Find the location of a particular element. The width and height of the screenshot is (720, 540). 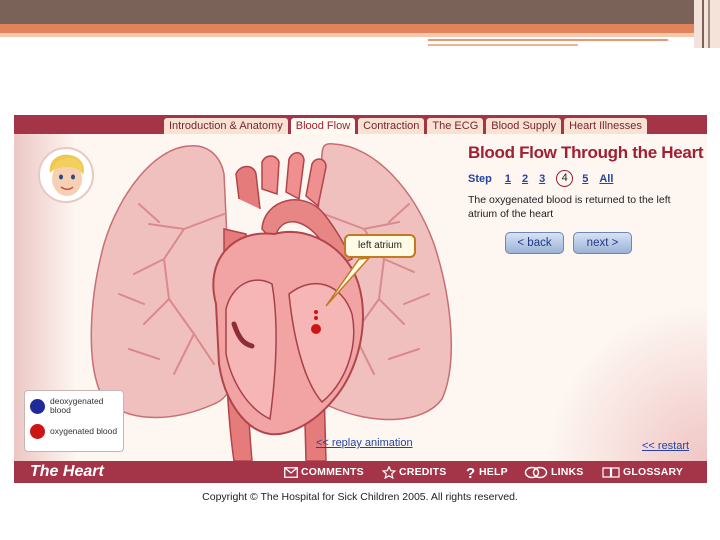

star-icon is located at coordinates (389, 472).